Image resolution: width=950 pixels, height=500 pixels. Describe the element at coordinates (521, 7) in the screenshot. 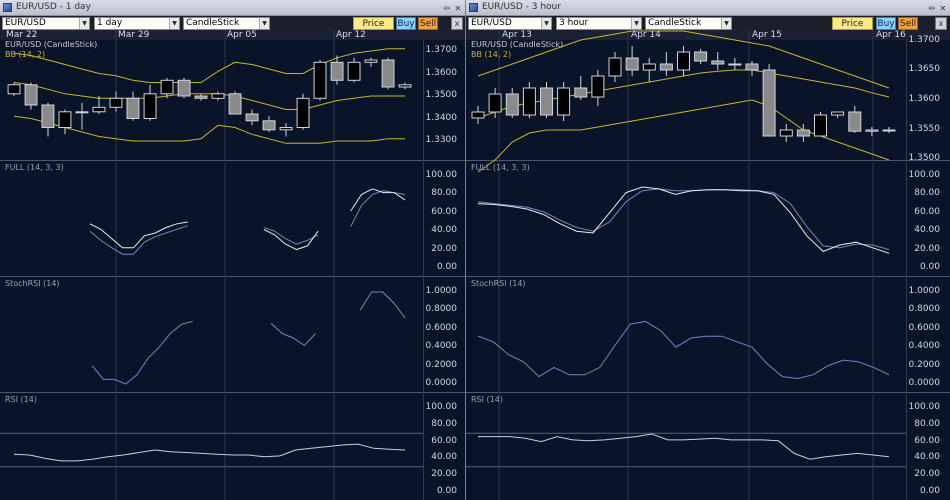

I see `window-title: EUR/USD - 3 hour` at that location.